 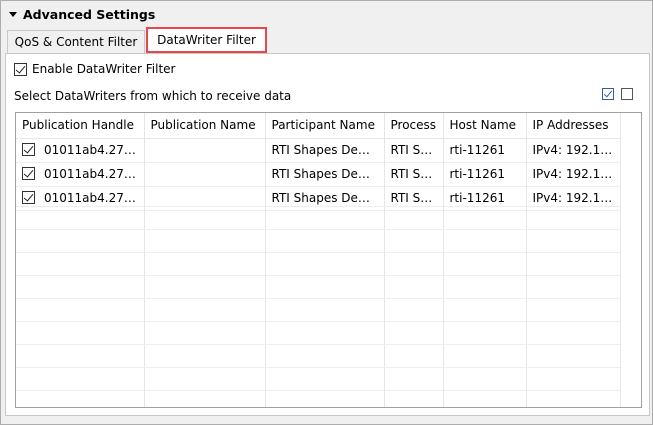 I want to click on column-header-publication-handle: Publication Handle, so click(x=80, y=126).